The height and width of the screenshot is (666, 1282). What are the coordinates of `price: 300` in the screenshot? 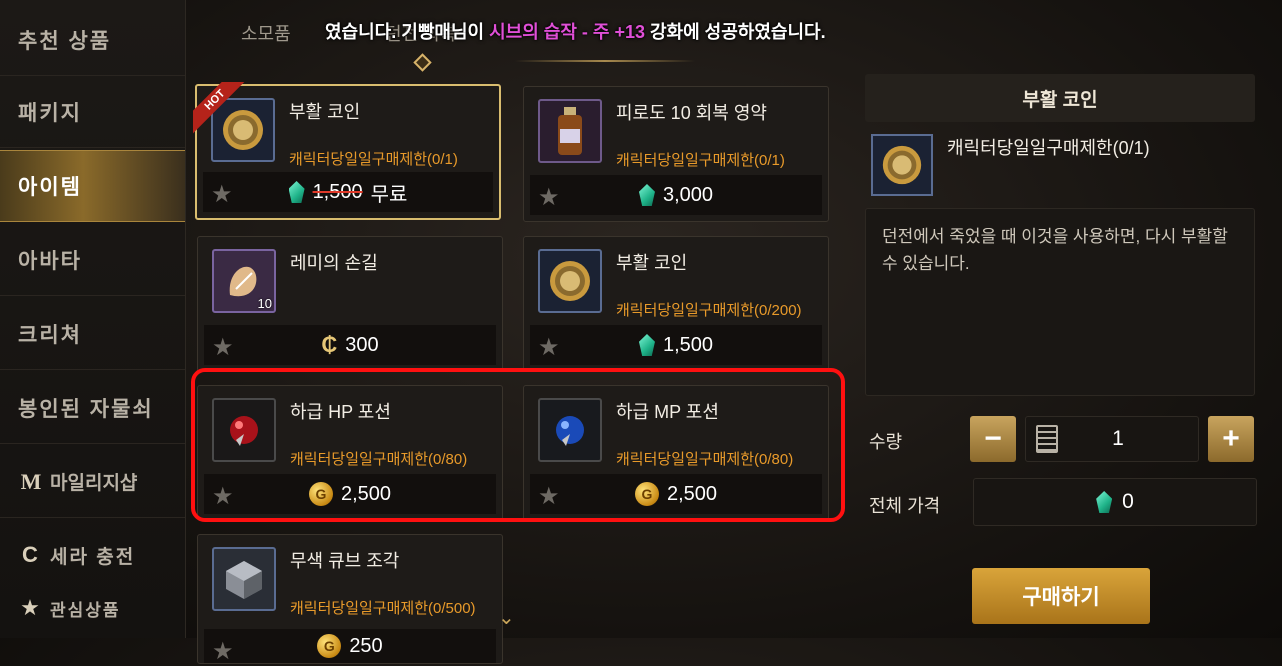 It's located at (362, 344).